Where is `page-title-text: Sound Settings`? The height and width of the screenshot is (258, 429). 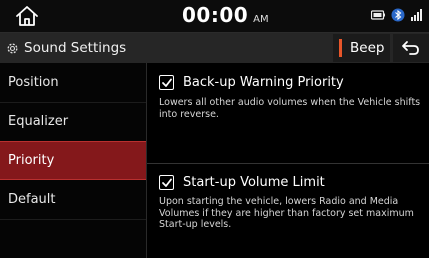
page-title-text: Sound Settings is located at coordinates (75, 48).